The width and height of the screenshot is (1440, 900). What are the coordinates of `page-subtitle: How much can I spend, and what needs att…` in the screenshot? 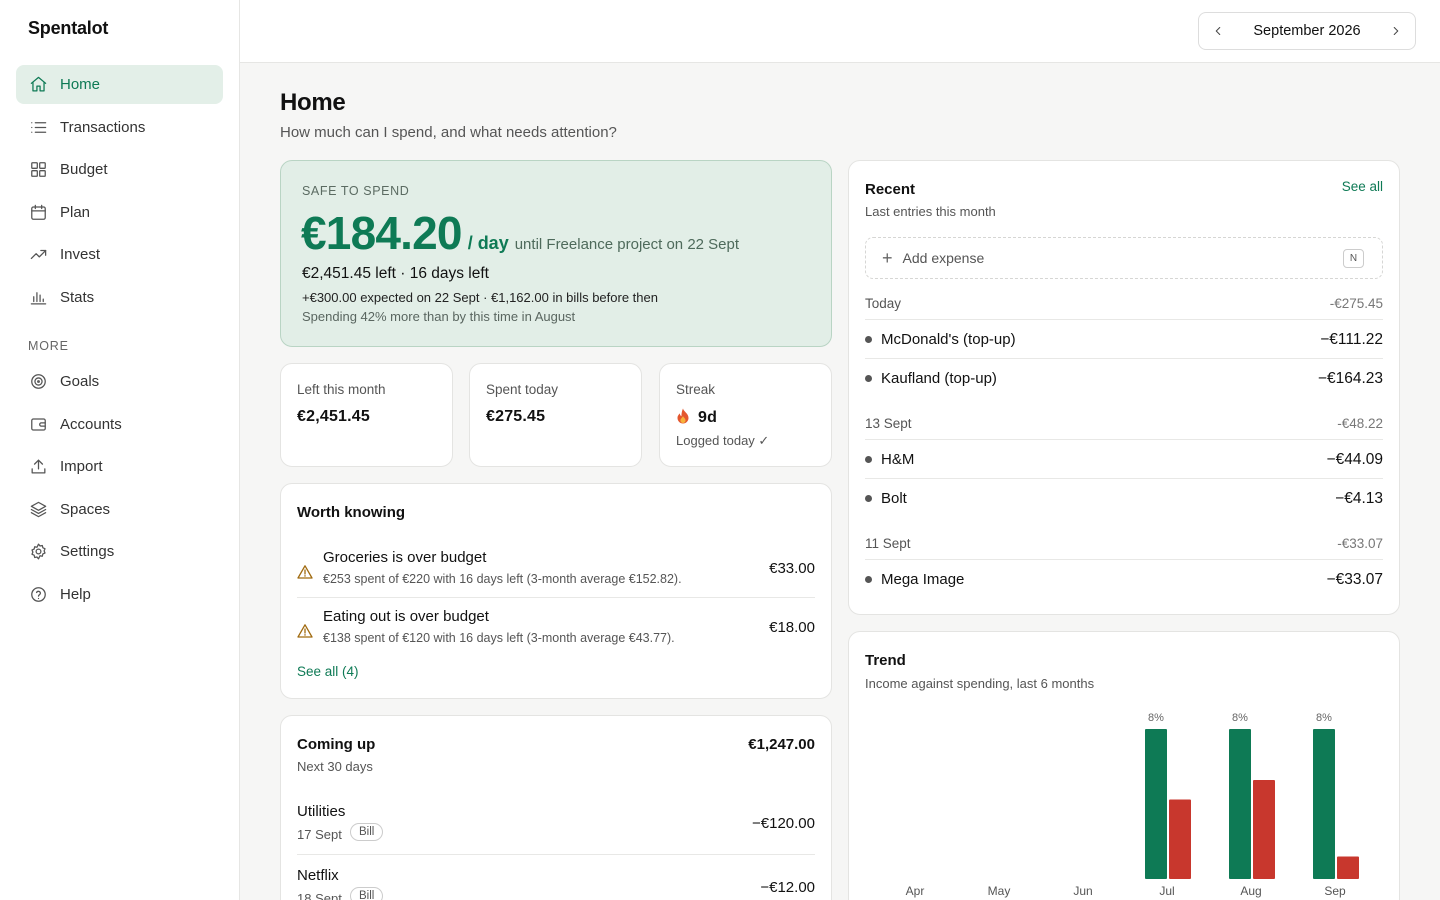 It's located at (448, 132).